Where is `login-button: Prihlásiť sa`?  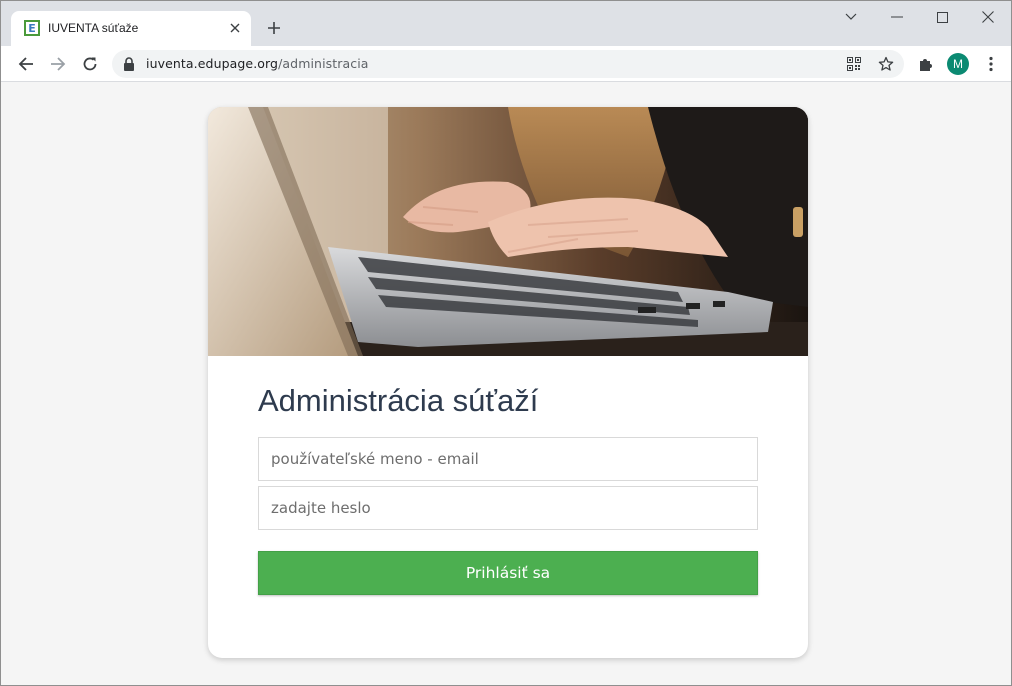
login-button: Prihlásiť sa is located at coordinates (508, 573).